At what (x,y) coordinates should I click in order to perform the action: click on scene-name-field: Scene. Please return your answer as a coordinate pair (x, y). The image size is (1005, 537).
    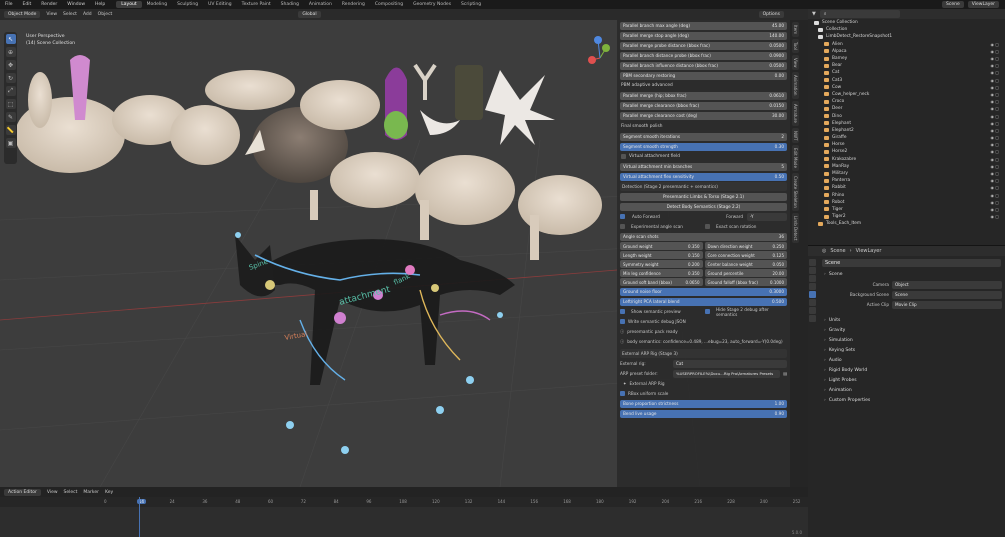
    Looking at the image, I should click on (911, 263).